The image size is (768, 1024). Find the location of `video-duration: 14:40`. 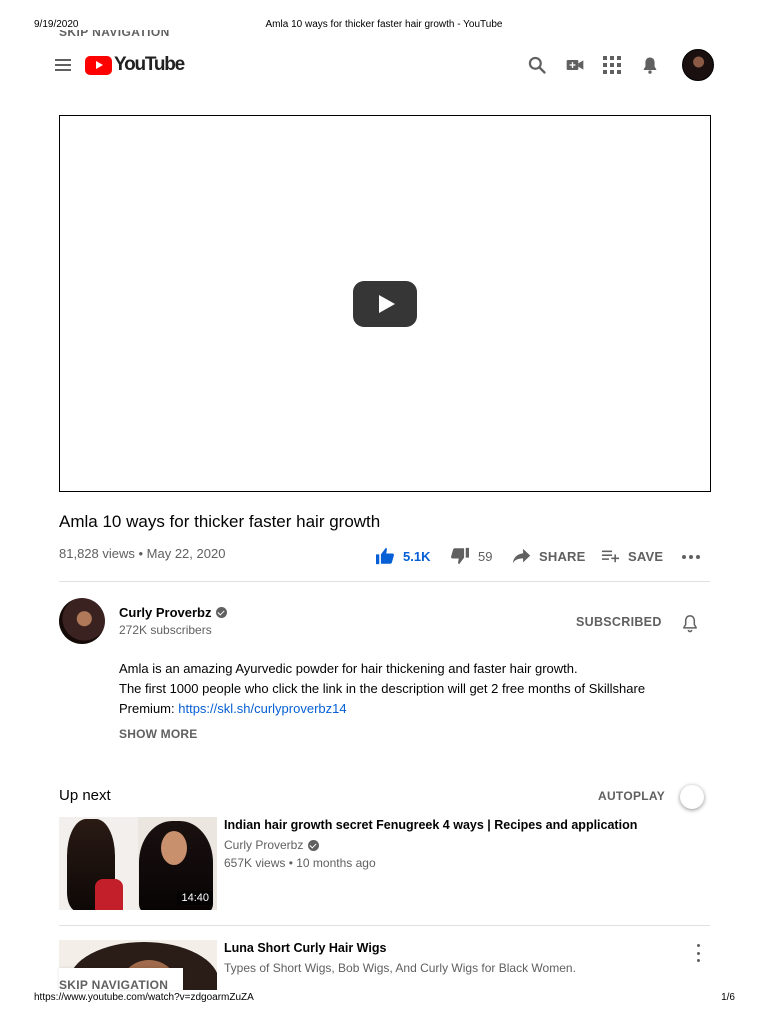

video-duration: 14:40 is located at coordinates (195, 898).